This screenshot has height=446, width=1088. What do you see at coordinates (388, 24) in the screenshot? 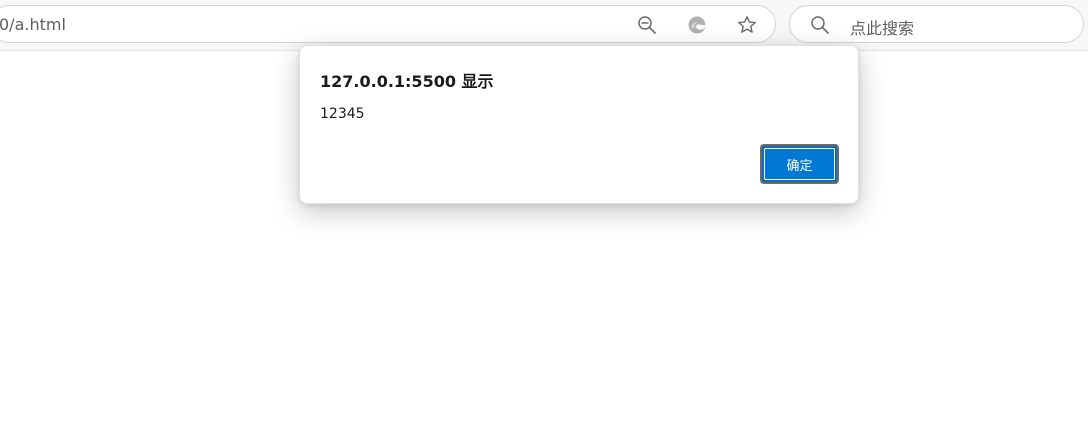
I see `address-bar: 0/a.html` at bounding box center [388, 24].